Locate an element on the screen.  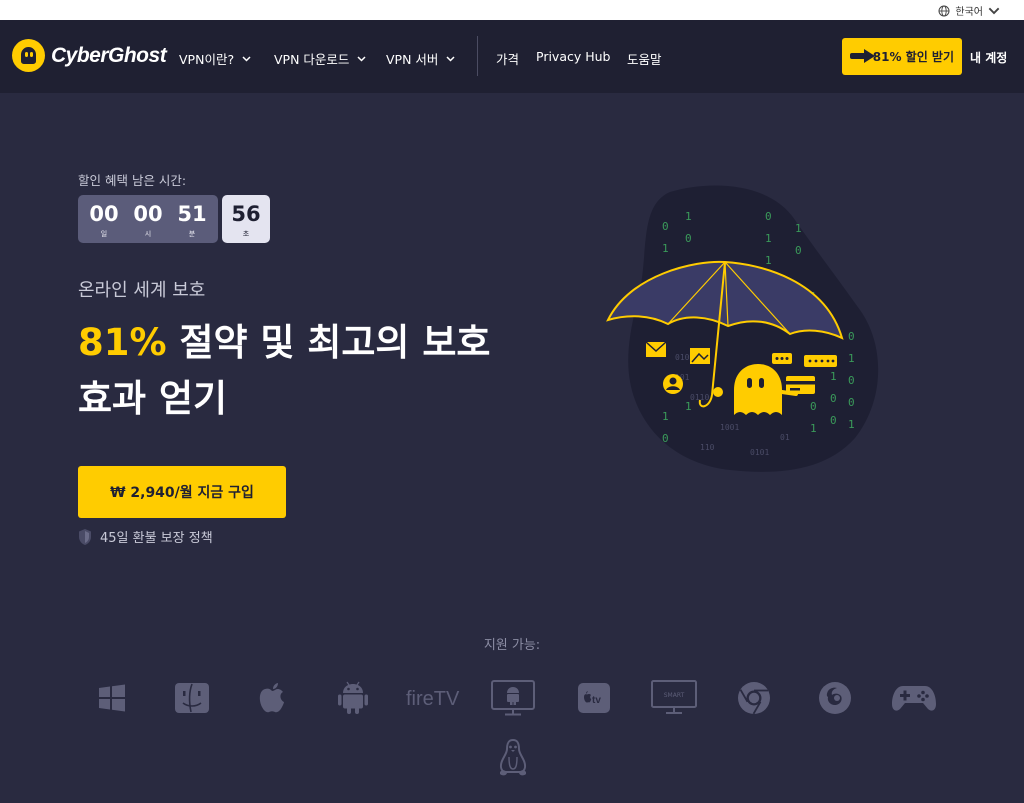
nav-item-vpn-download: VPN 다운로드 is located at coordinates (320, 58).